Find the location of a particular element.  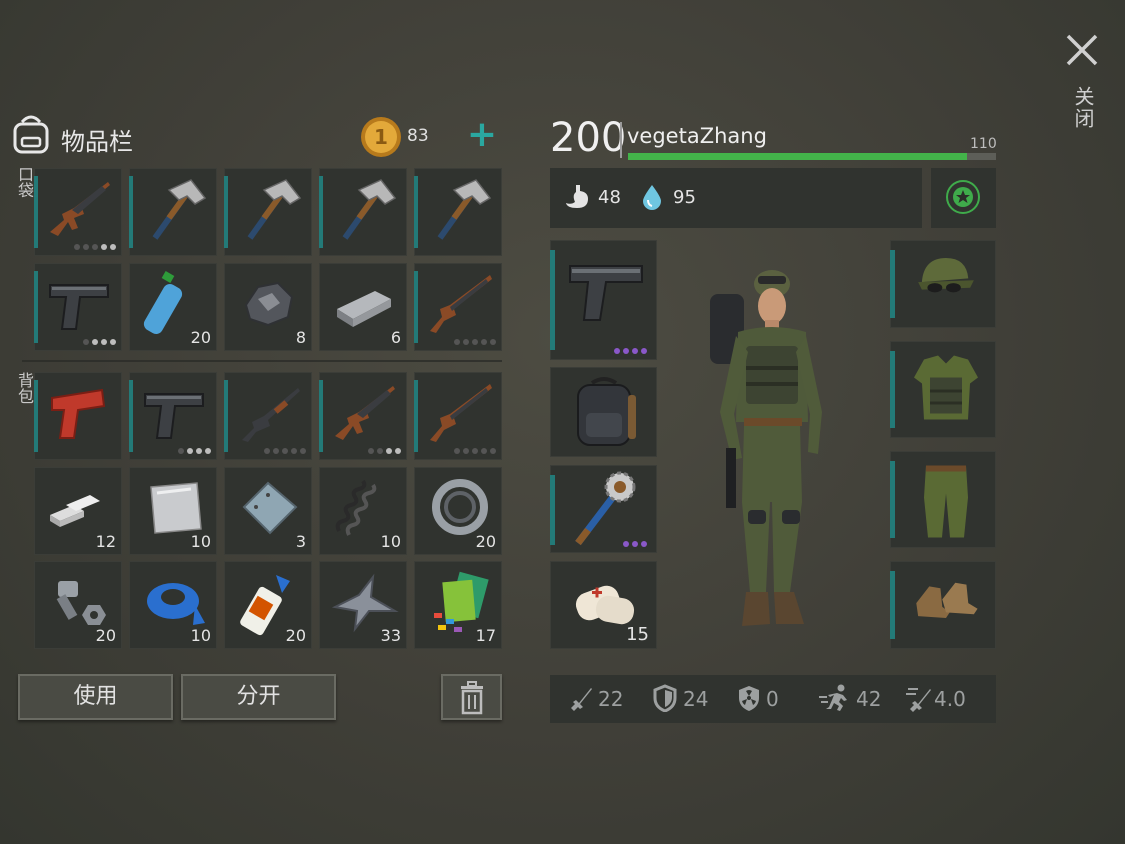

radiation-value: 0 is located at coordinates (772, 699).